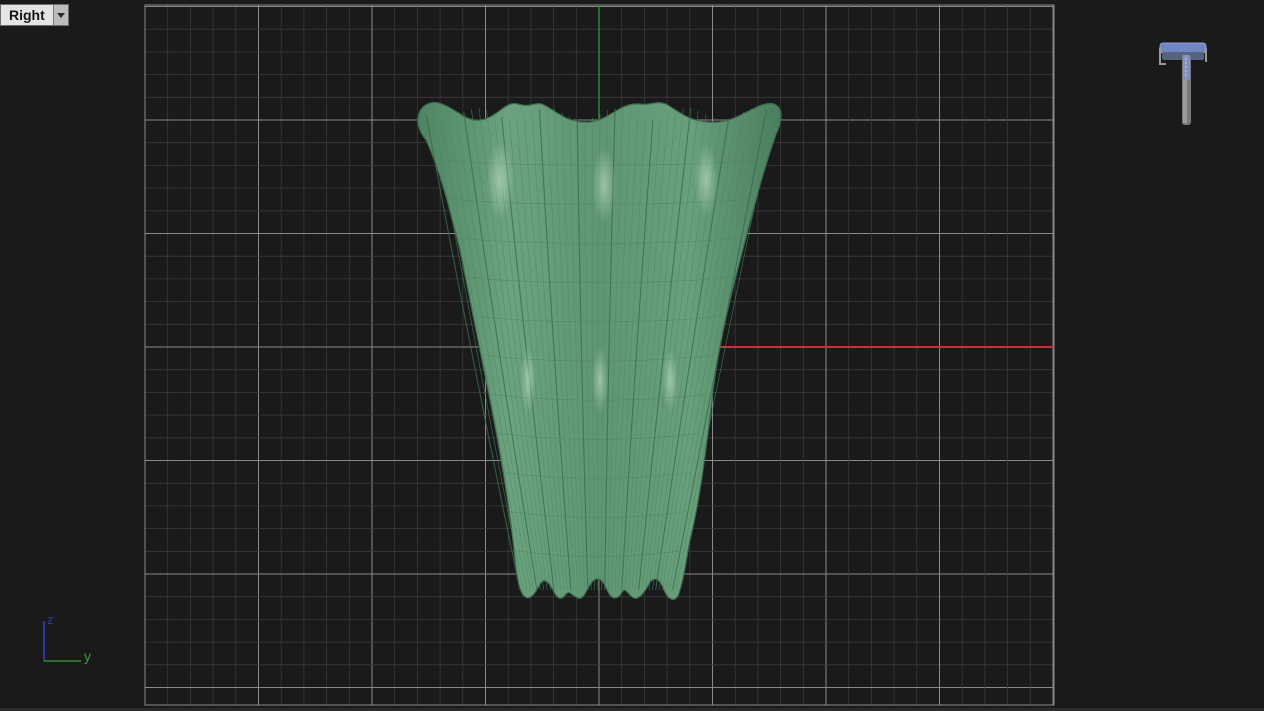 The height and width of the screenshot is (711, 1264). Describe the element at coordinates (27, 15) in the screenshot. I see `viewport-title: Right` at that location.